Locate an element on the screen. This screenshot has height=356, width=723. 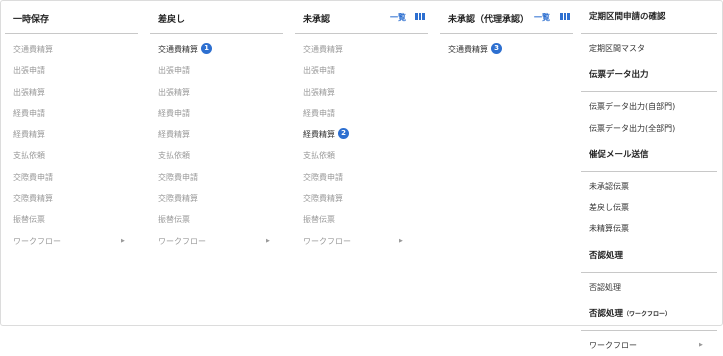
column-header: 未承認 一覧 is located at coordinates (361, 17).